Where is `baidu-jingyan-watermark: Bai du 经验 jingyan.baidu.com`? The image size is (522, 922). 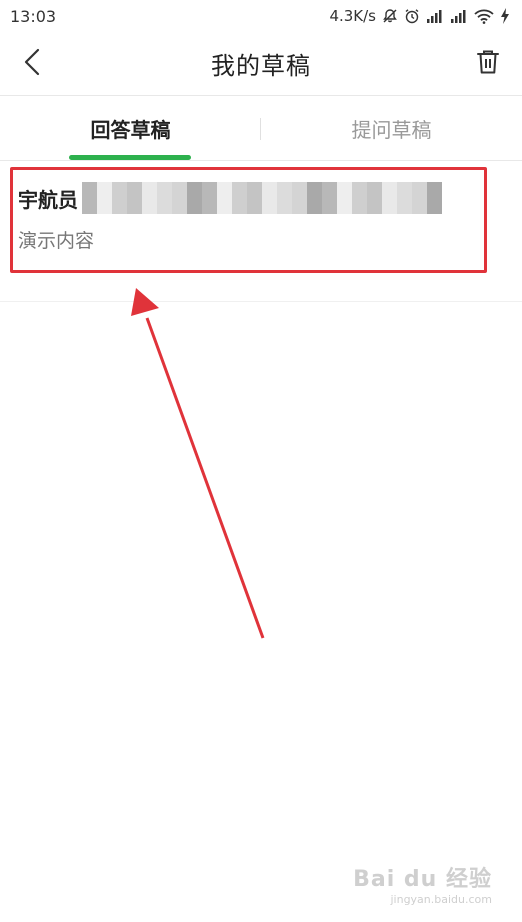 baidu-jingyan-watermark: Bai du 经验 jingyan.baidu.com is located at coordinates (422, 883).